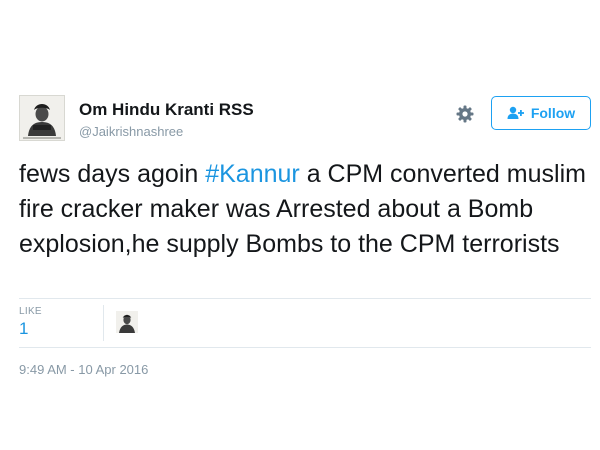  What do you see at coordinates (131, 131) in the screenshot?
I see `user-handle: @Jaikrishnashree` at bounding box center [131, 131].